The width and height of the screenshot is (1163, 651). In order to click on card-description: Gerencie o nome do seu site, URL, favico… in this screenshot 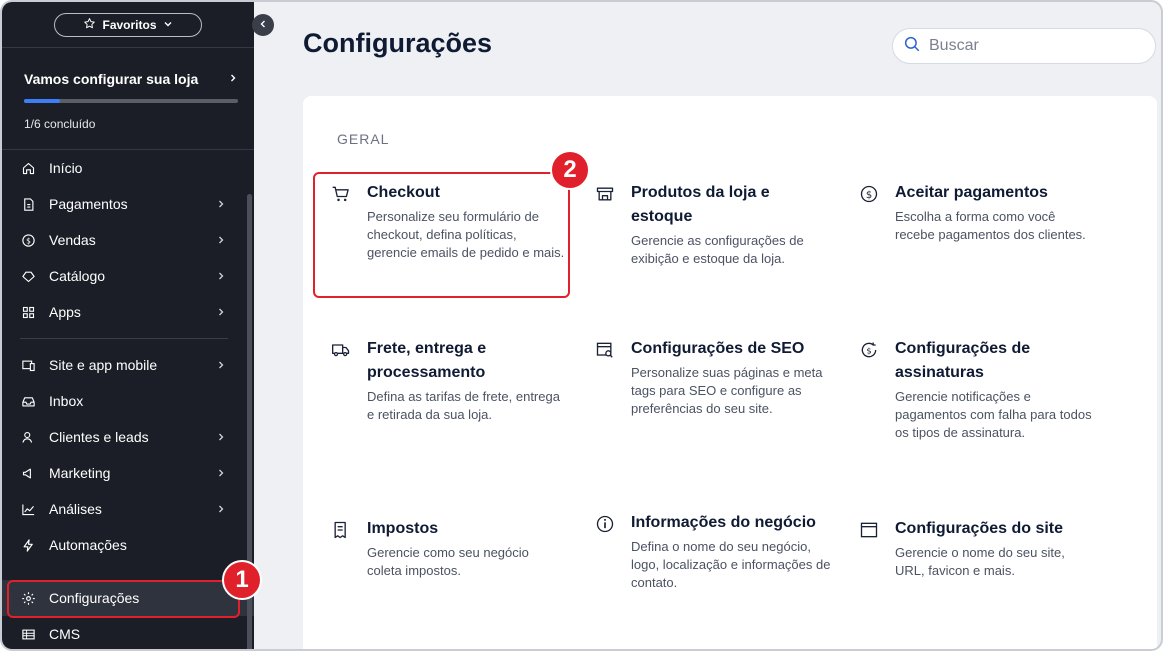, I will do `click(980, 561)`.